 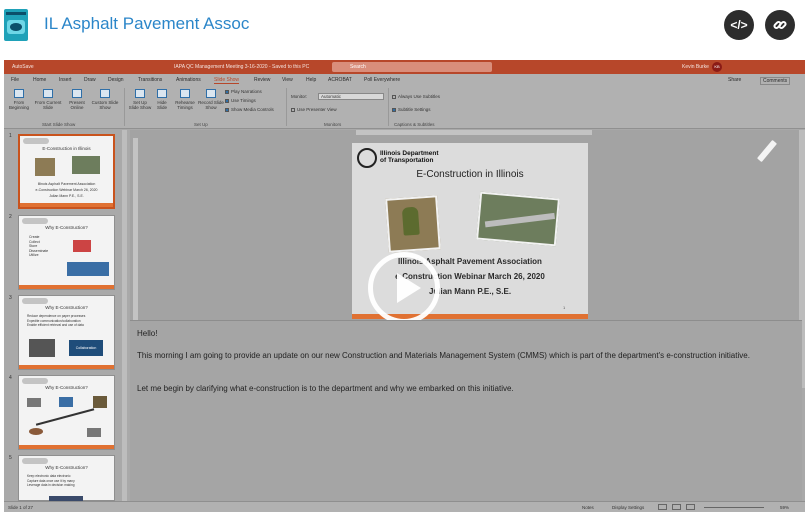 What do you see at coordinates (404, 506) in the screenshot?
I see `ppt-status-bar: Slide 1 of 27 Notes Display Settings 59%` at bounding box center [404, 506].